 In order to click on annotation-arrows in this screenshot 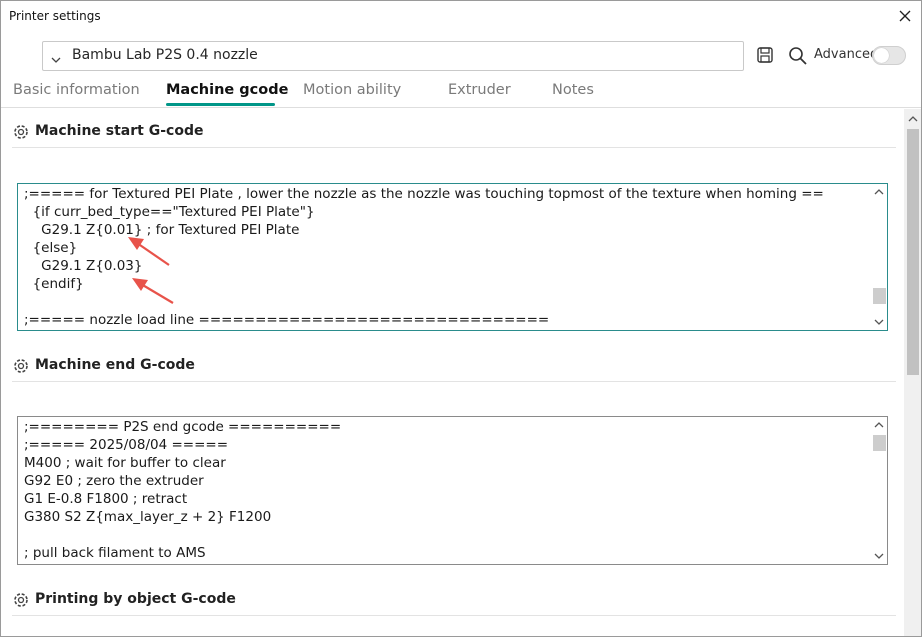, I will do `click(151, 270)`.